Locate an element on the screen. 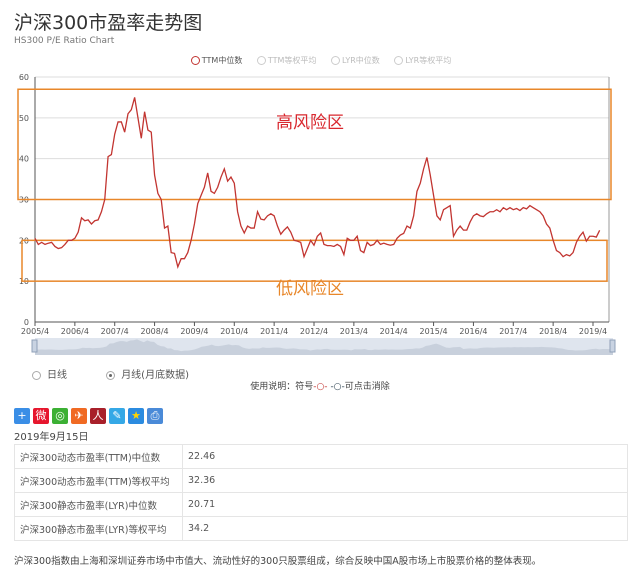  table-row: 沪深300动态市盈率(TTM)中位数 22.46 is located at coordinates (321, 456).